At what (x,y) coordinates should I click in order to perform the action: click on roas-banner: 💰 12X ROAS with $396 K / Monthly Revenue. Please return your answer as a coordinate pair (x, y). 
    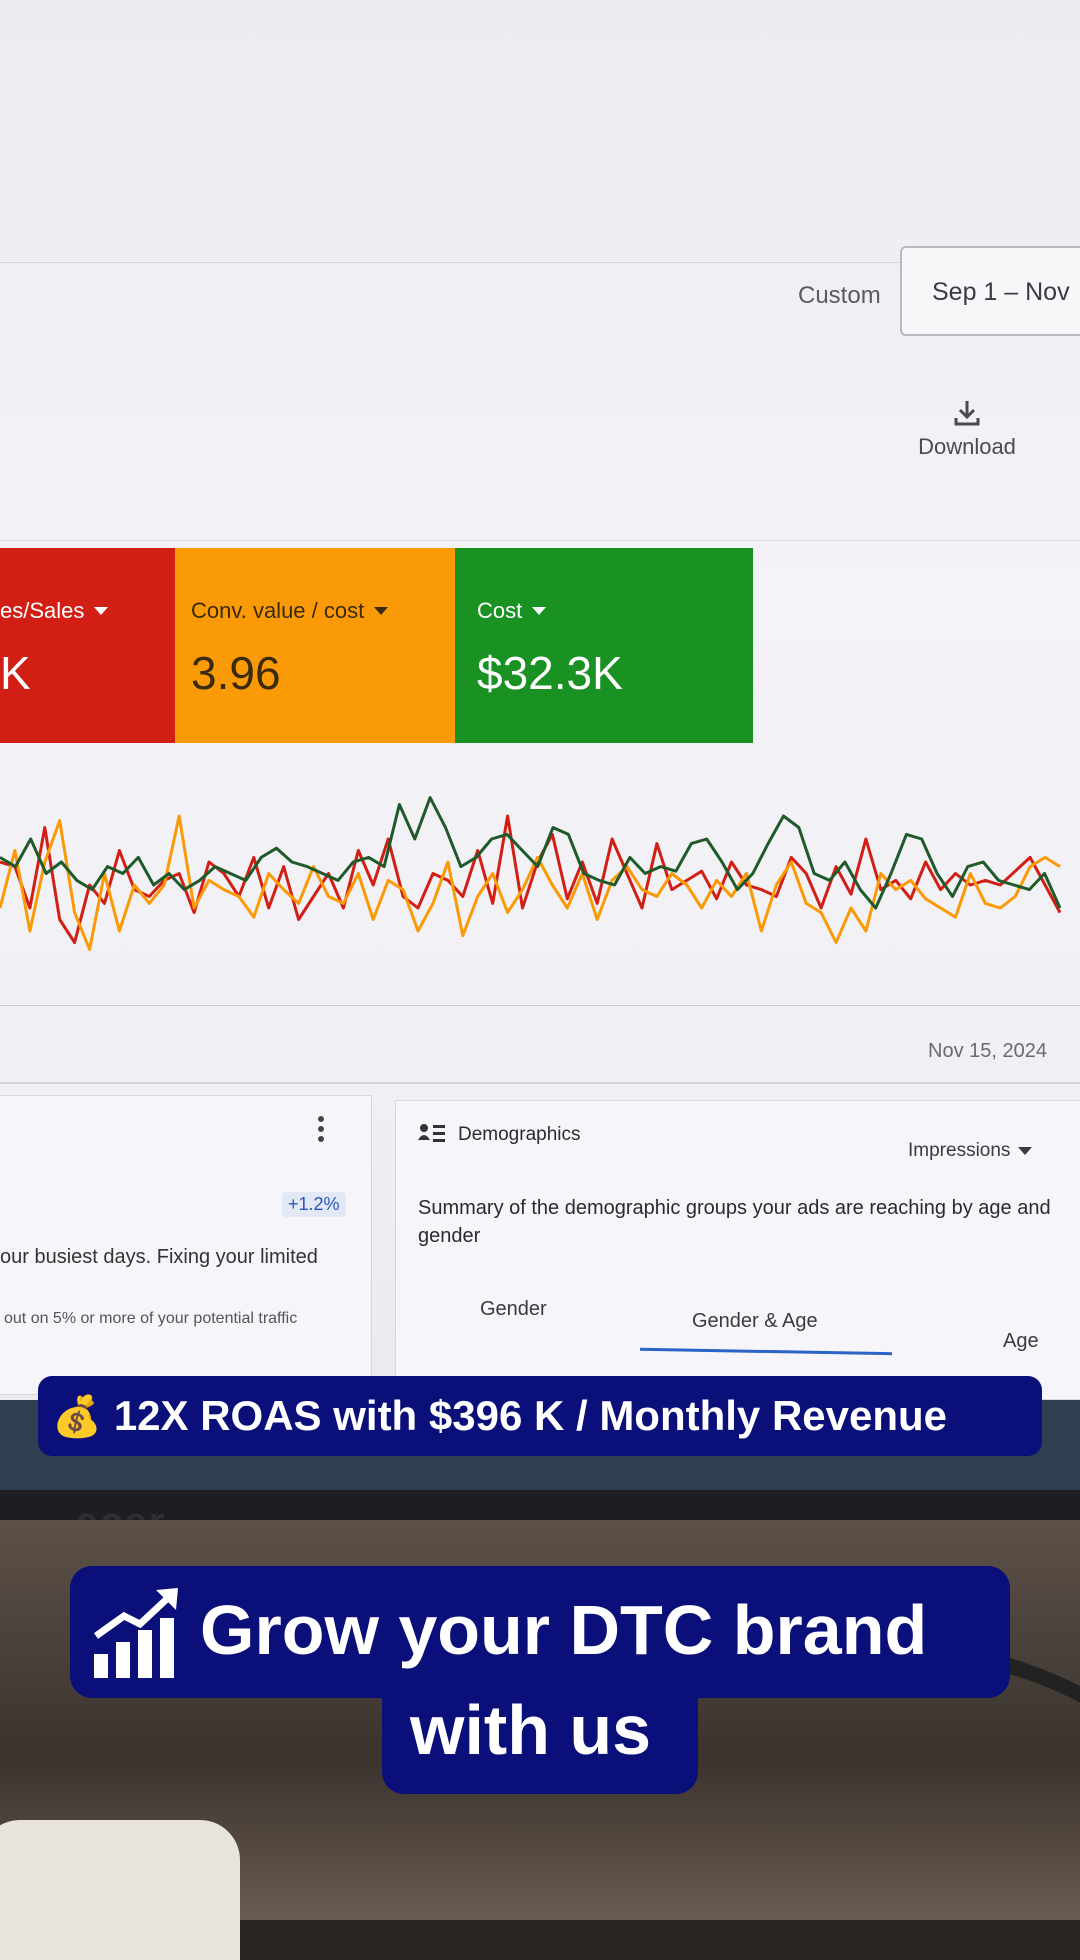
    Looking at the image, I should click on (540, 1416).